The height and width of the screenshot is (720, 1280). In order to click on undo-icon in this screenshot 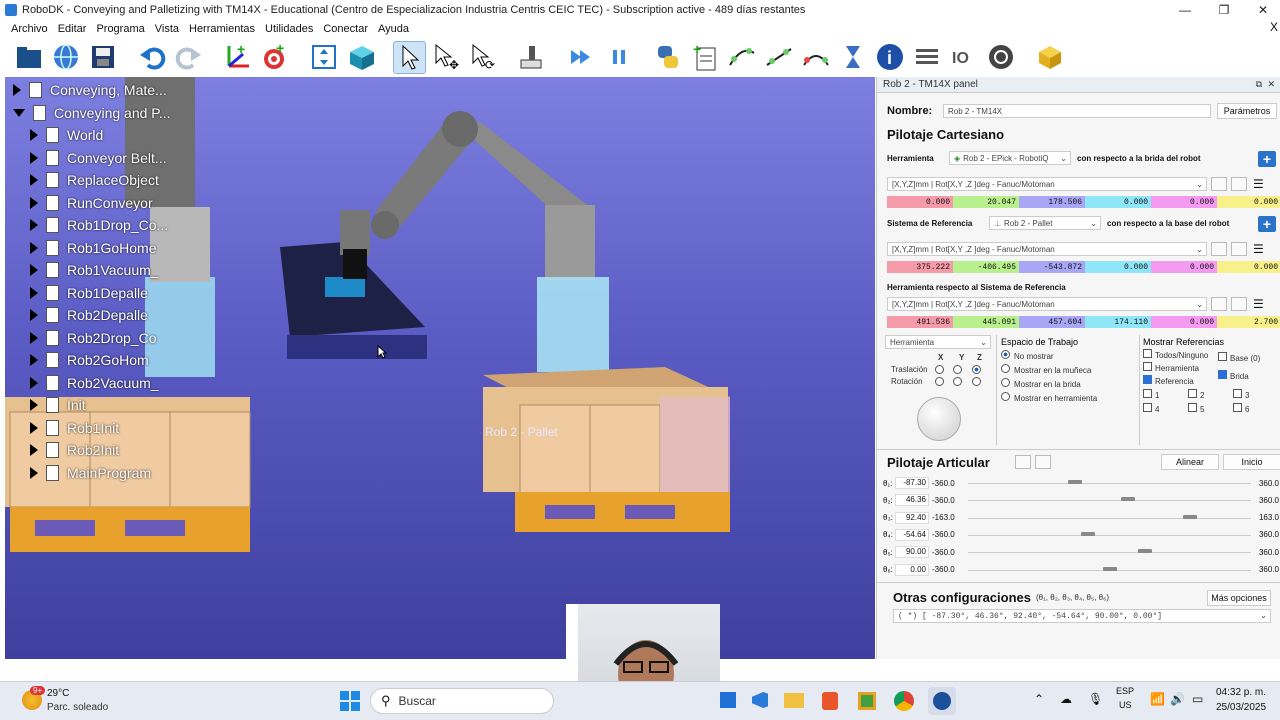, I will do `click(151, 57)`.